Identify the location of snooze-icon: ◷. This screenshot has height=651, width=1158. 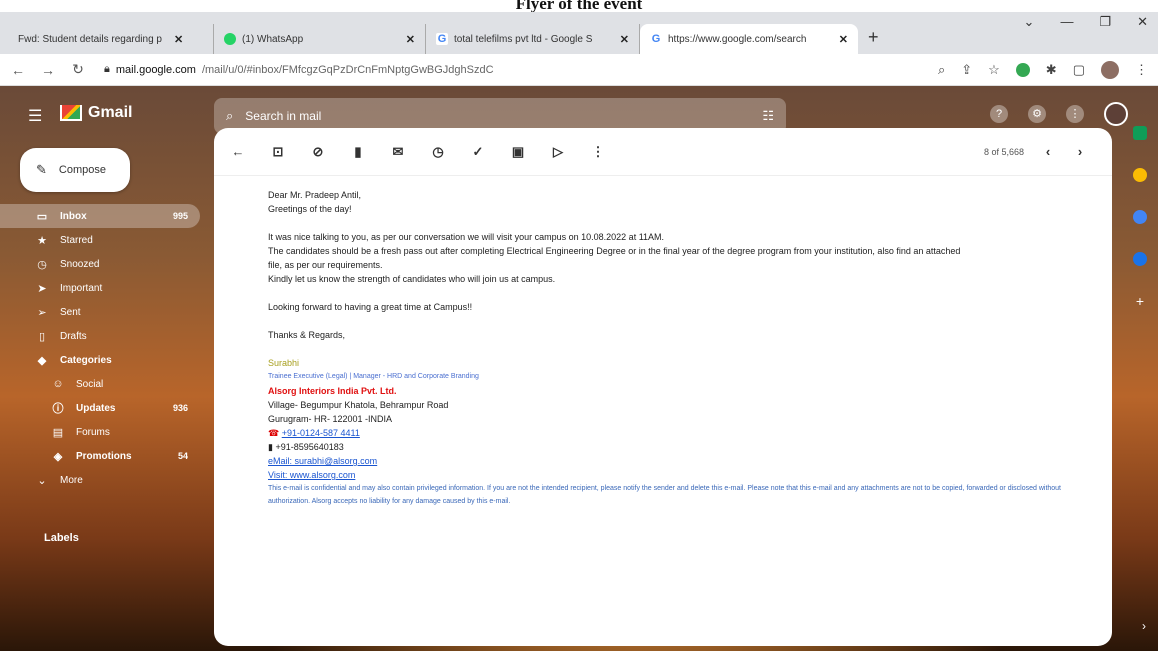
(438, 152).